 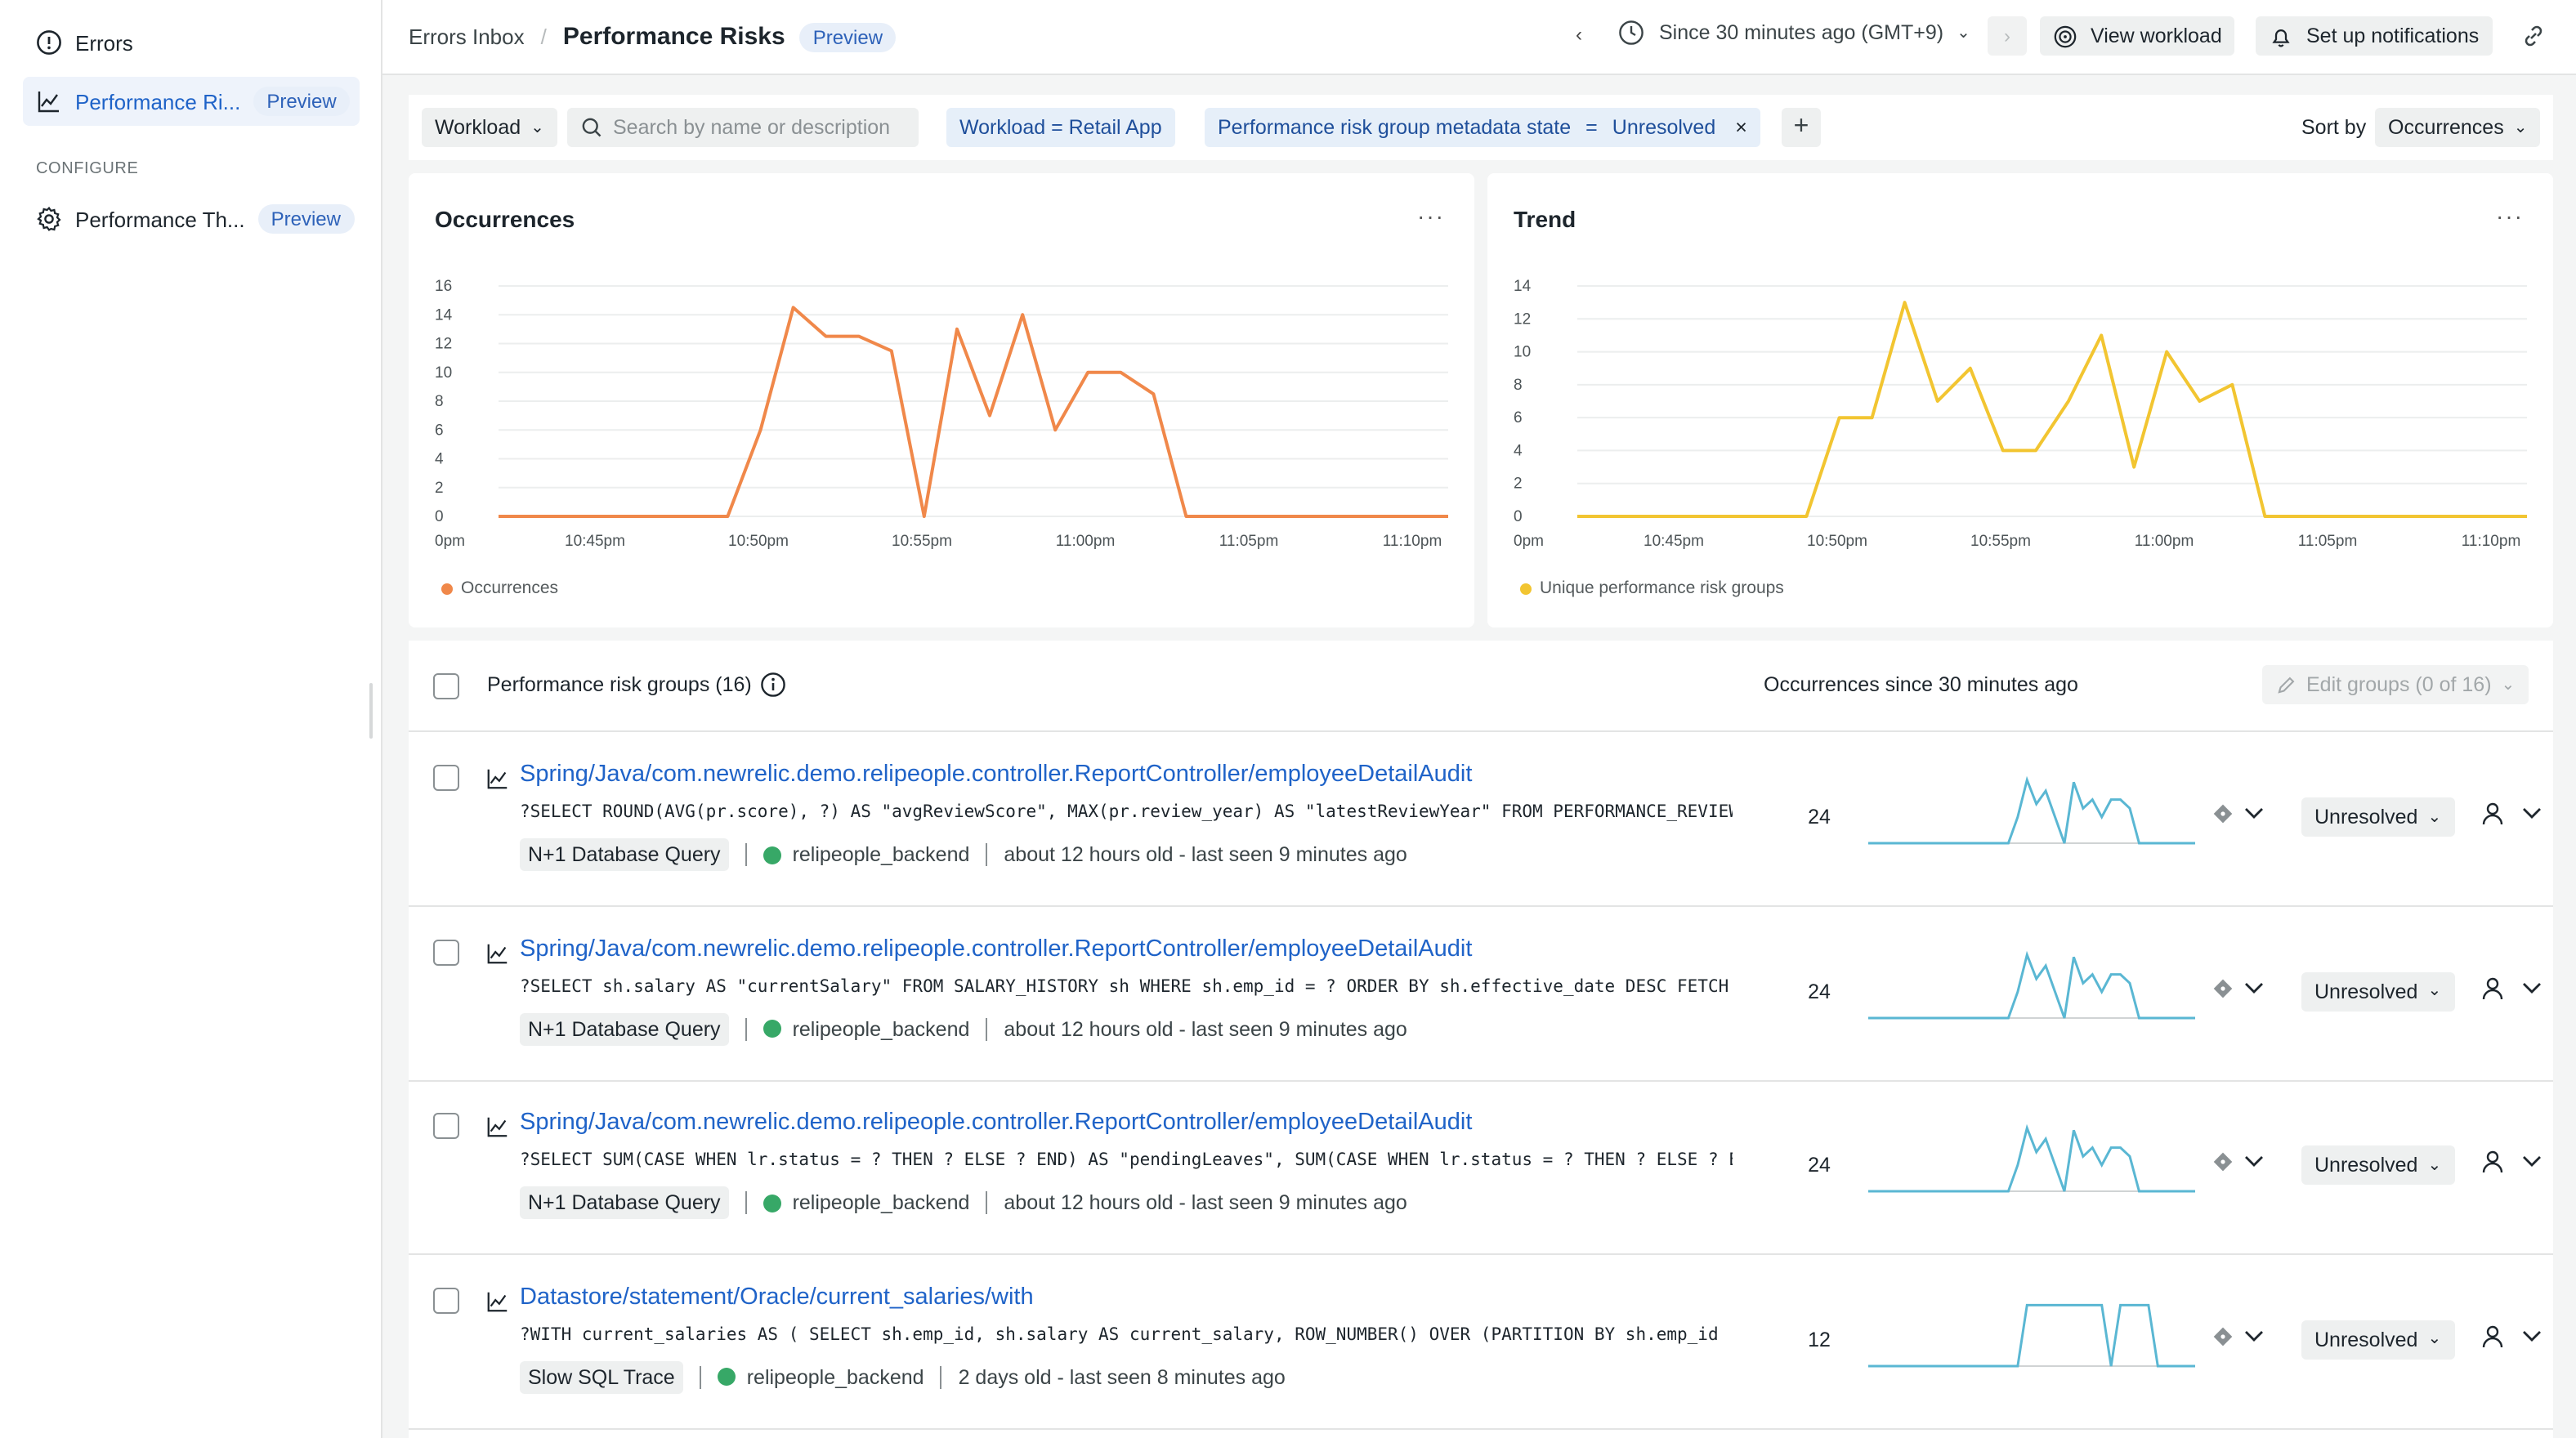 What do you see at coordinates (2533, 36) in the screenshot?
I see `link-icon` at bounding box center [2533, 36].